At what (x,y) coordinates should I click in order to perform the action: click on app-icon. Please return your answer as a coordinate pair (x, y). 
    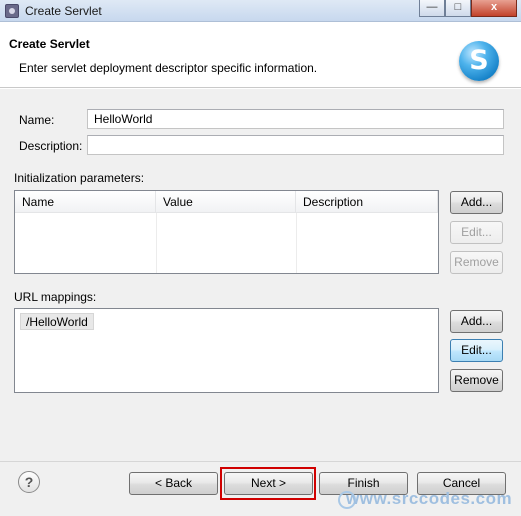
    Looking at the image, I should click on (12, 11).